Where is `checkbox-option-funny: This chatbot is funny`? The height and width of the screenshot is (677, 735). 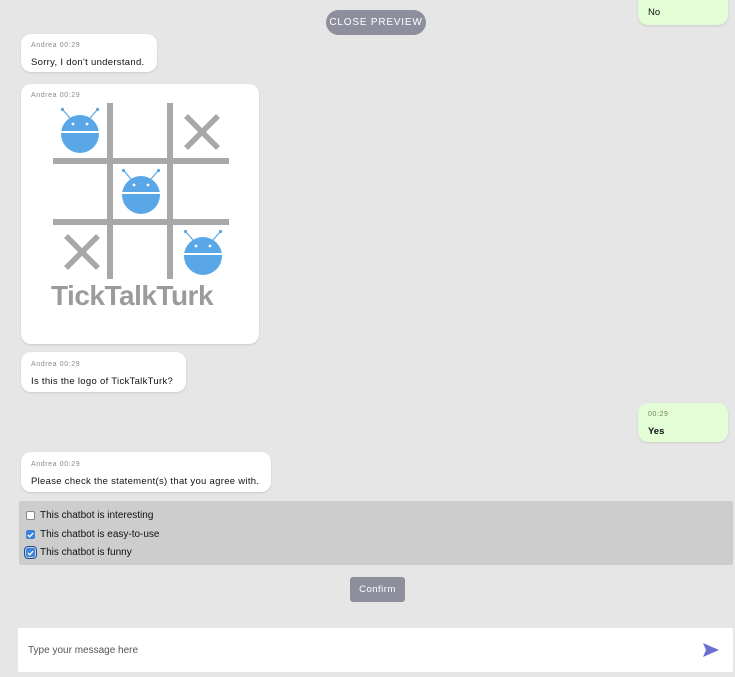 checkbox-option-funny: This chatbot is funny is located at coordinates (78, 552).